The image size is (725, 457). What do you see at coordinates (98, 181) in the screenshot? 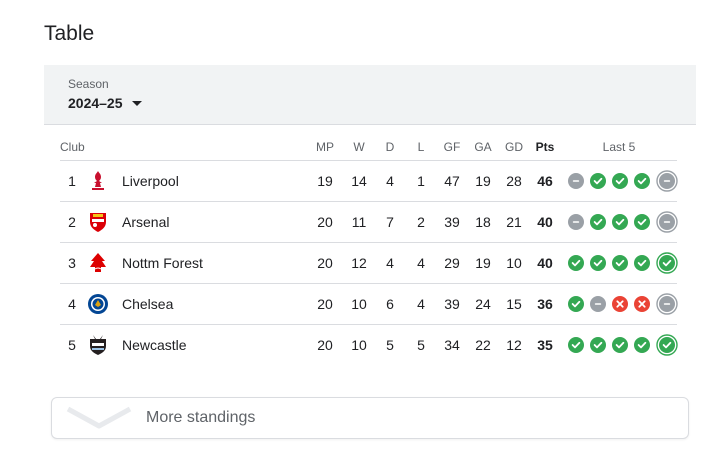
I see `liverpool-crest-icon` at bounding box center [98, 181].